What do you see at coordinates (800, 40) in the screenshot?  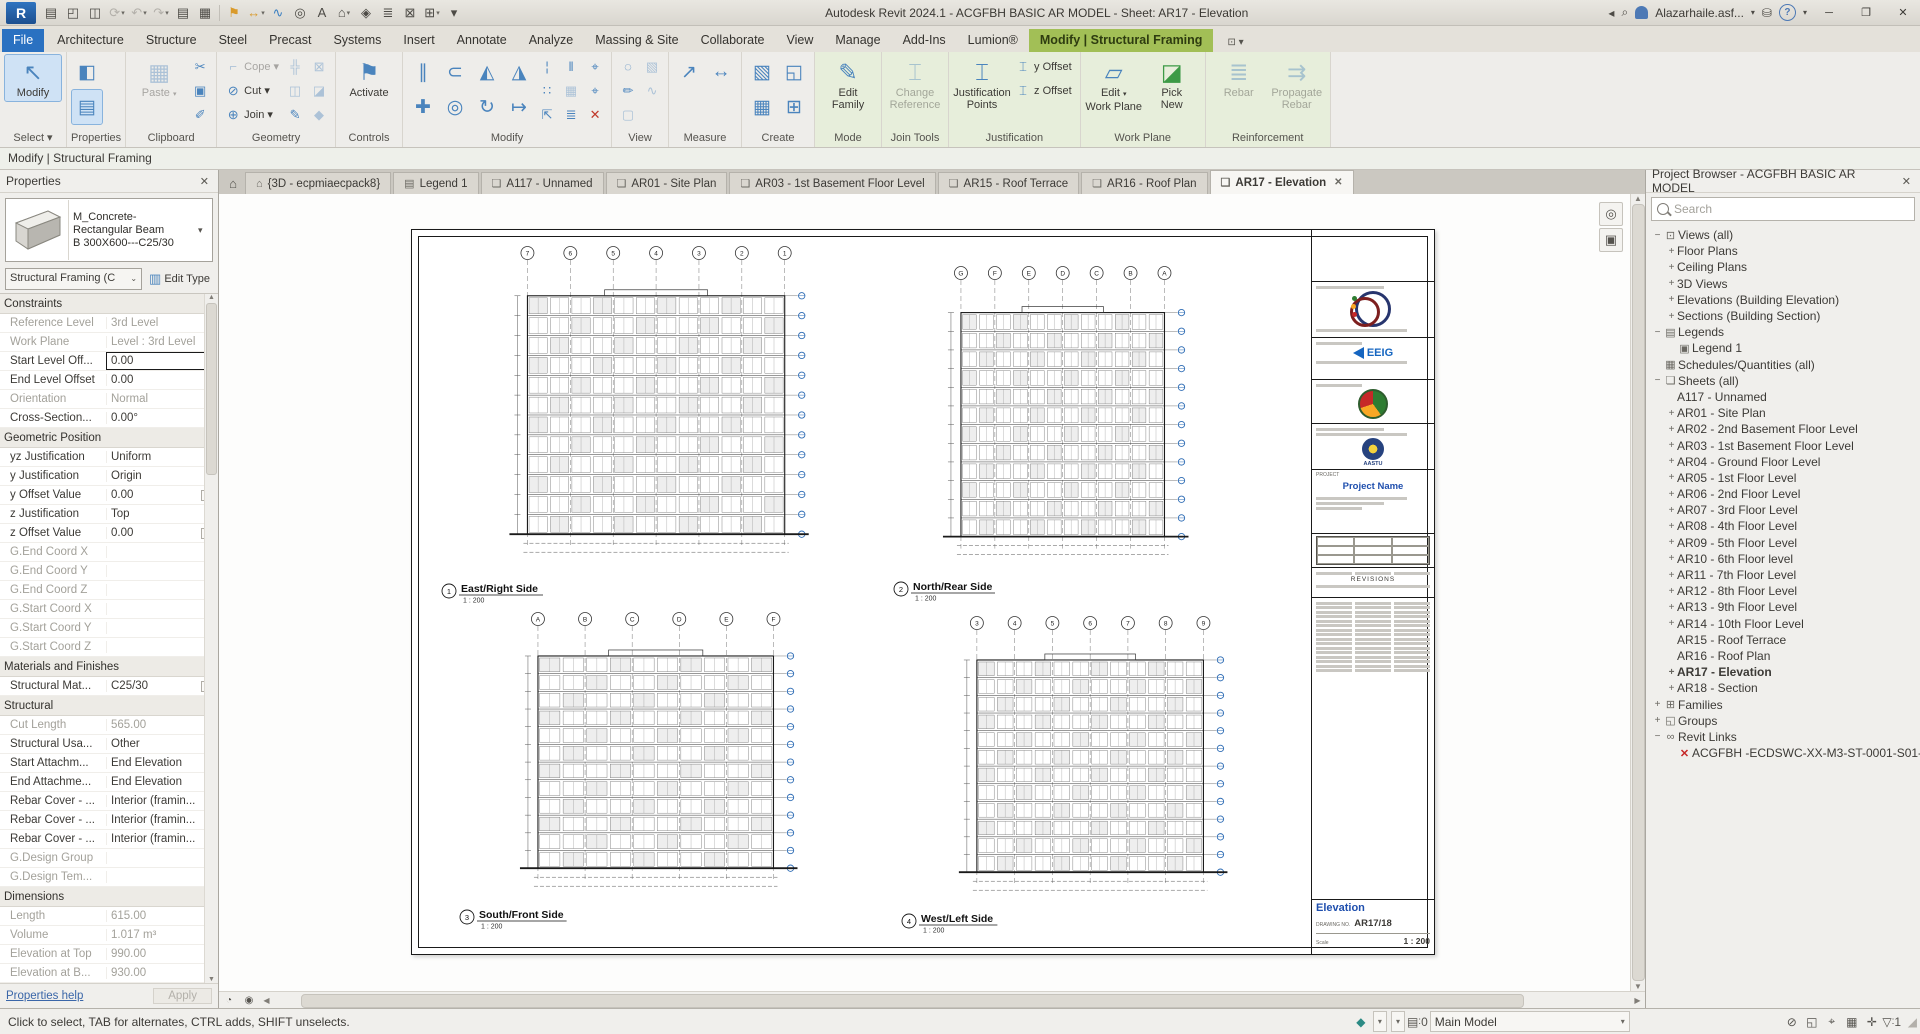 I see `ribbon-tab-view: View` at bounding box center [800, 40].